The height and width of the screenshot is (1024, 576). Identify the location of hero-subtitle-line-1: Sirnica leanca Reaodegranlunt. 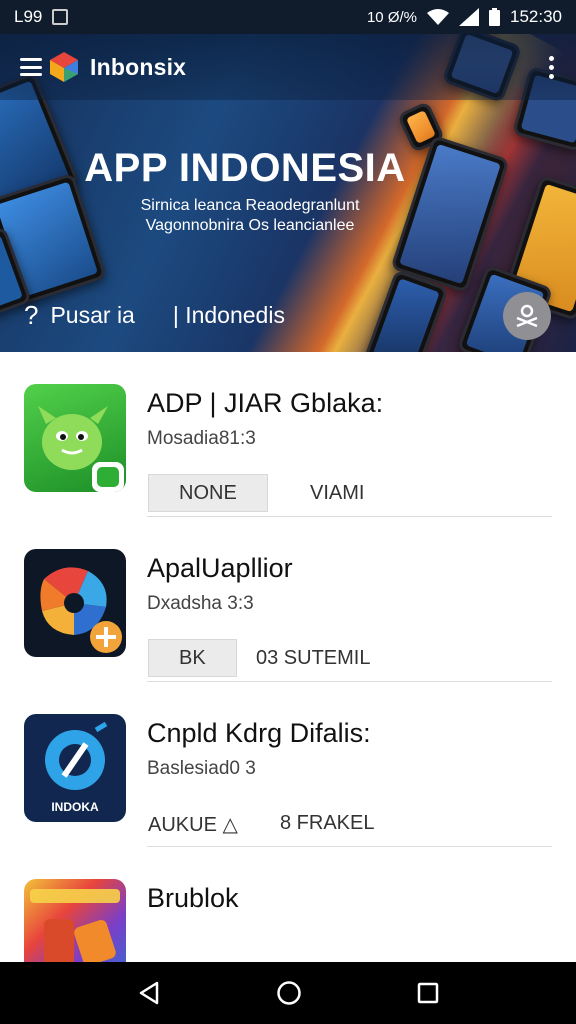
(250, 205).